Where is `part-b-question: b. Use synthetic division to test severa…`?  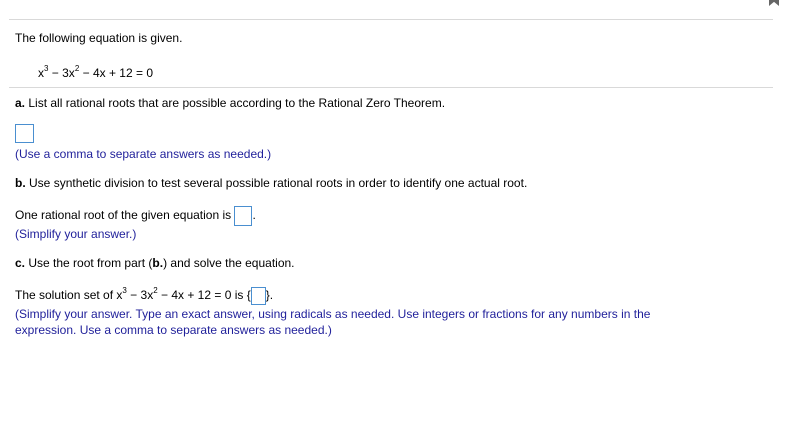 part-b-question: b. Use synthetic division to test severa… is located at coordinates (271, 183).